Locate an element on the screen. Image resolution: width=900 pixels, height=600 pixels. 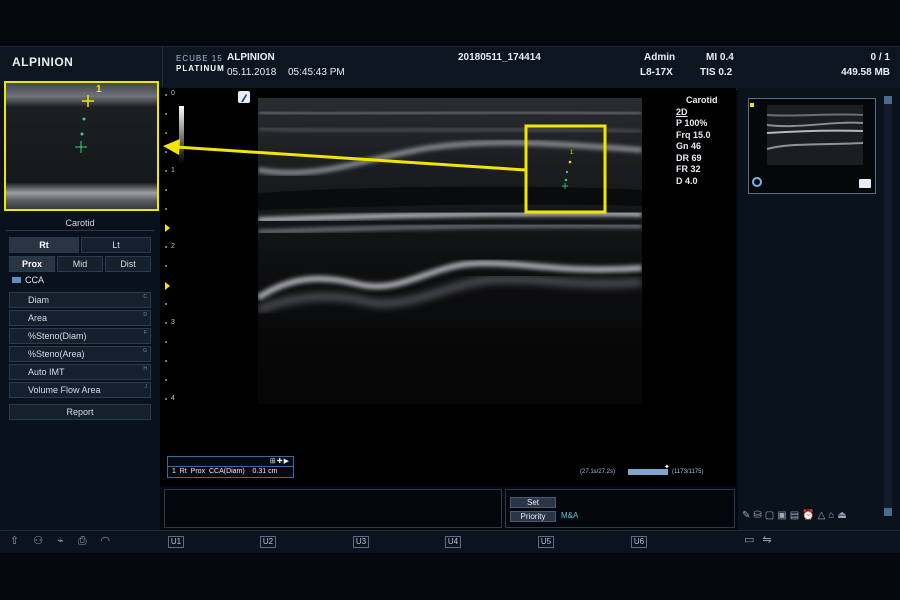
list-icon: ▣ is located at coordinates (783, 515).